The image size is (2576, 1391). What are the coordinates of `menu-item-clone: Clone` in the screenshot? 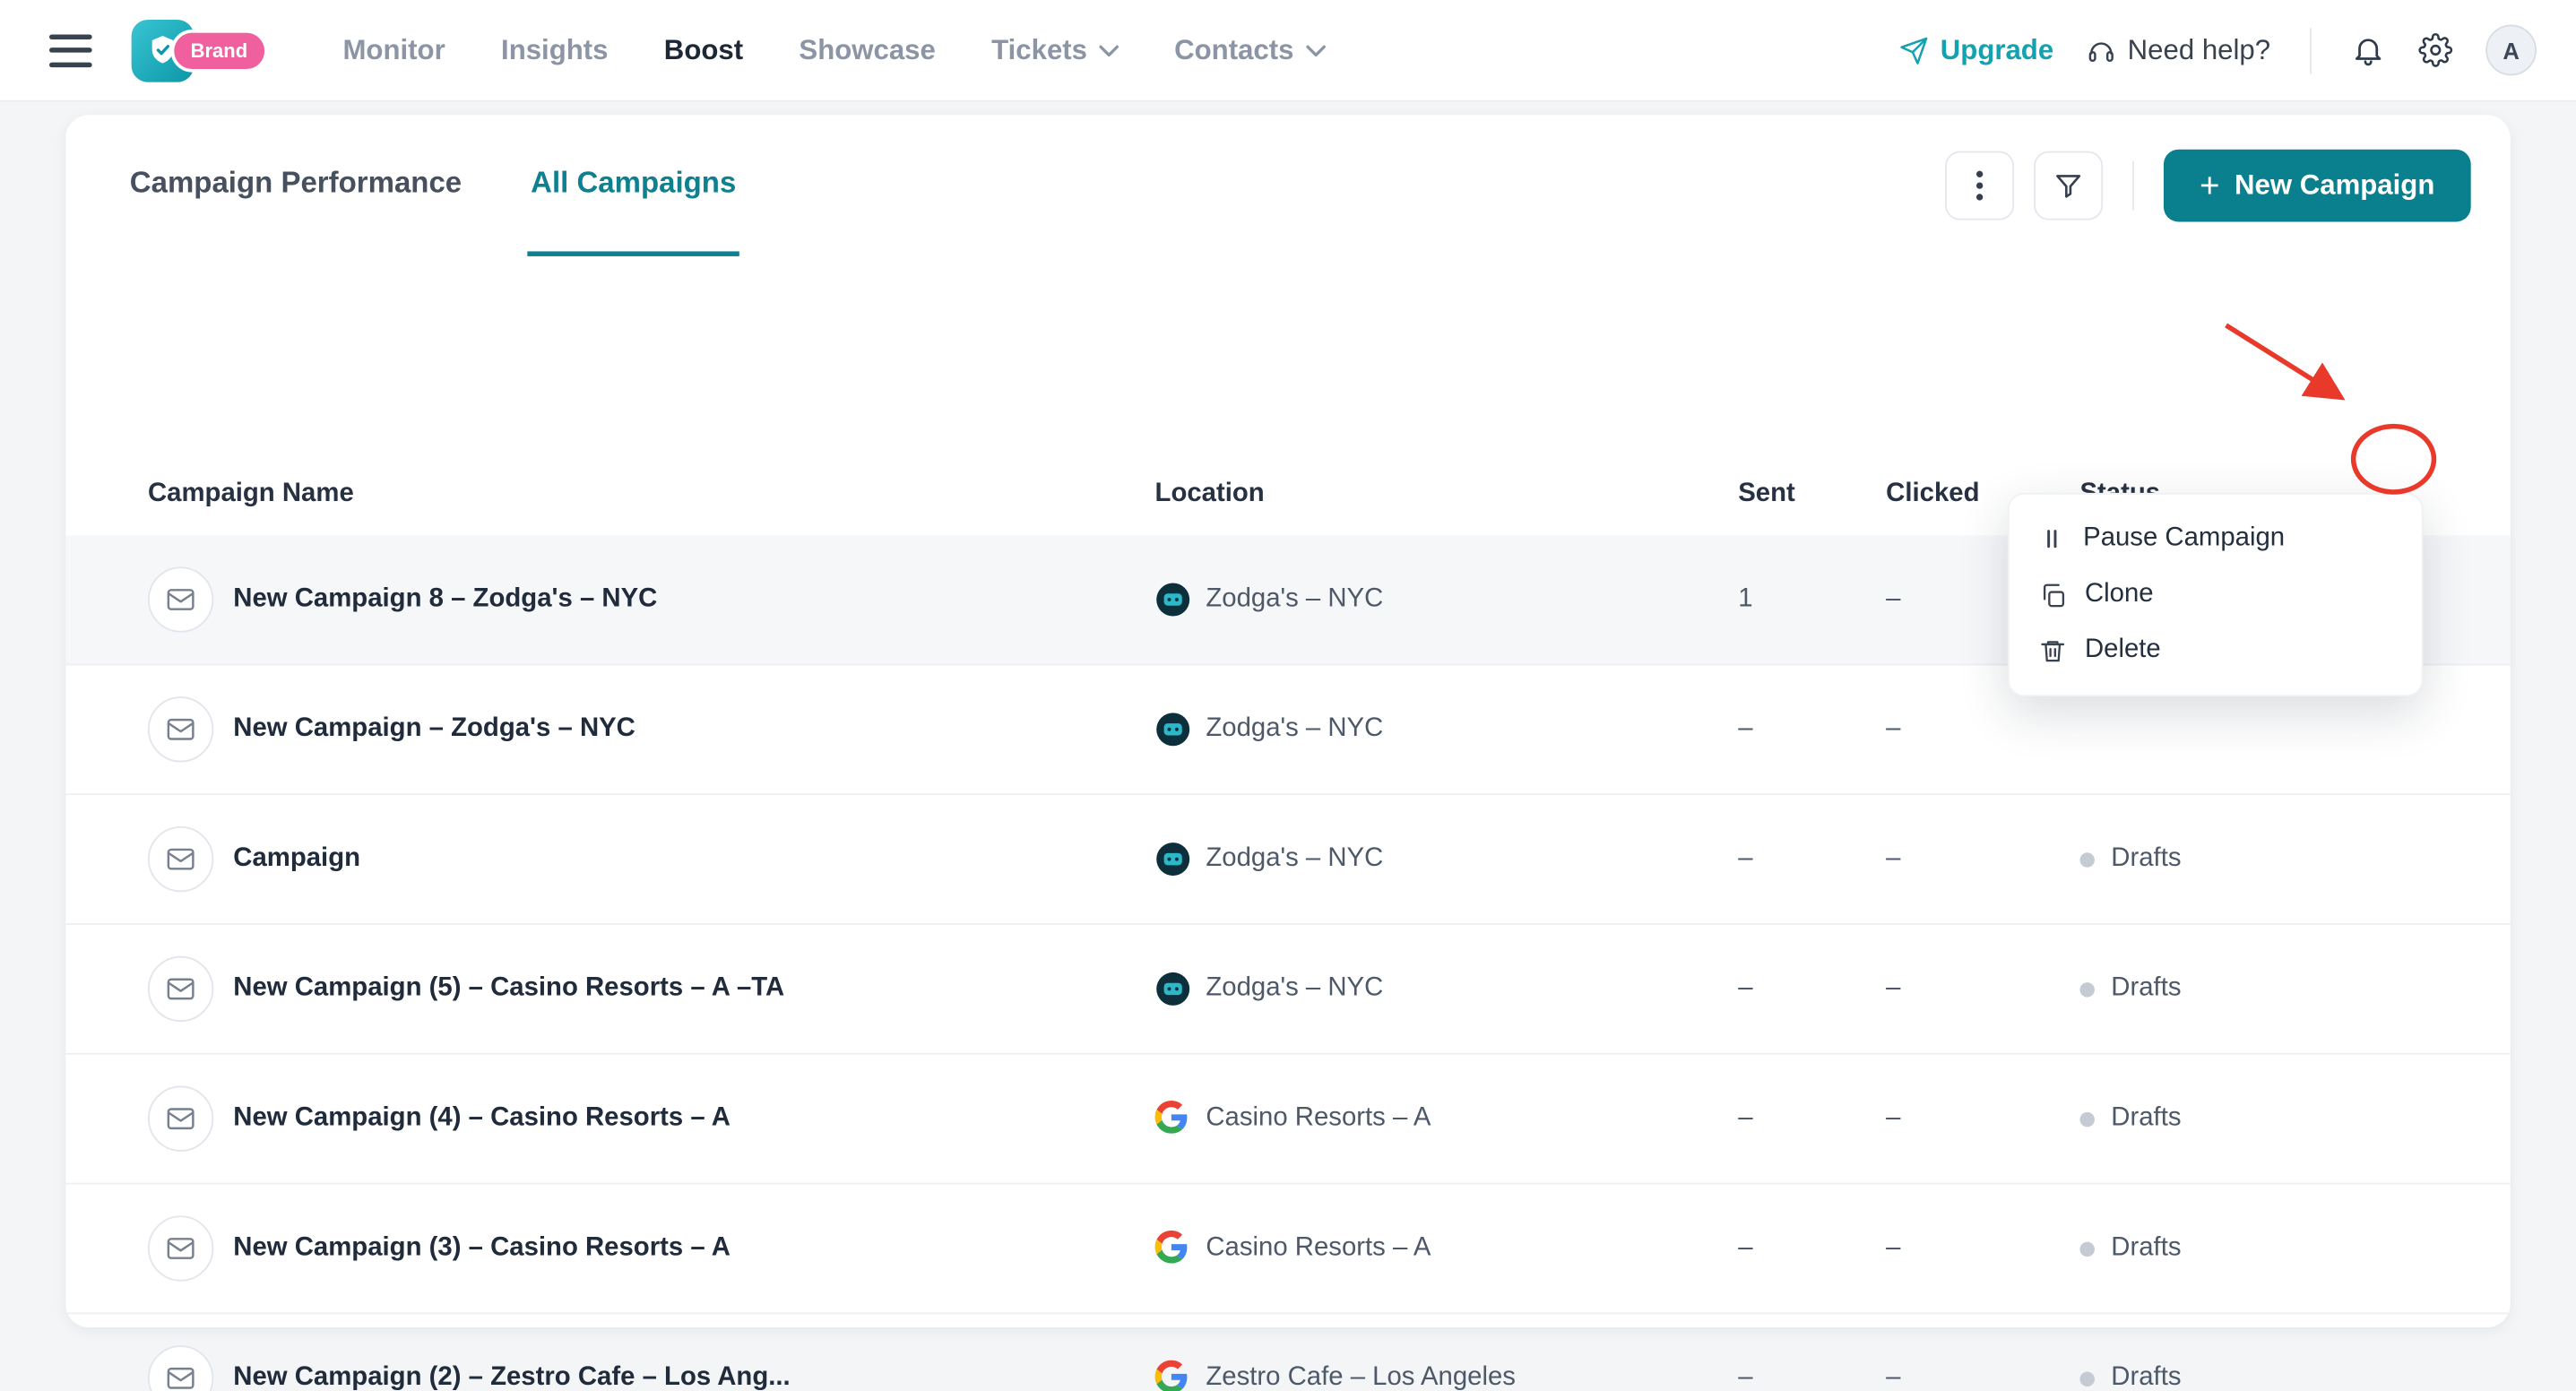 It's located at (2216, 594).